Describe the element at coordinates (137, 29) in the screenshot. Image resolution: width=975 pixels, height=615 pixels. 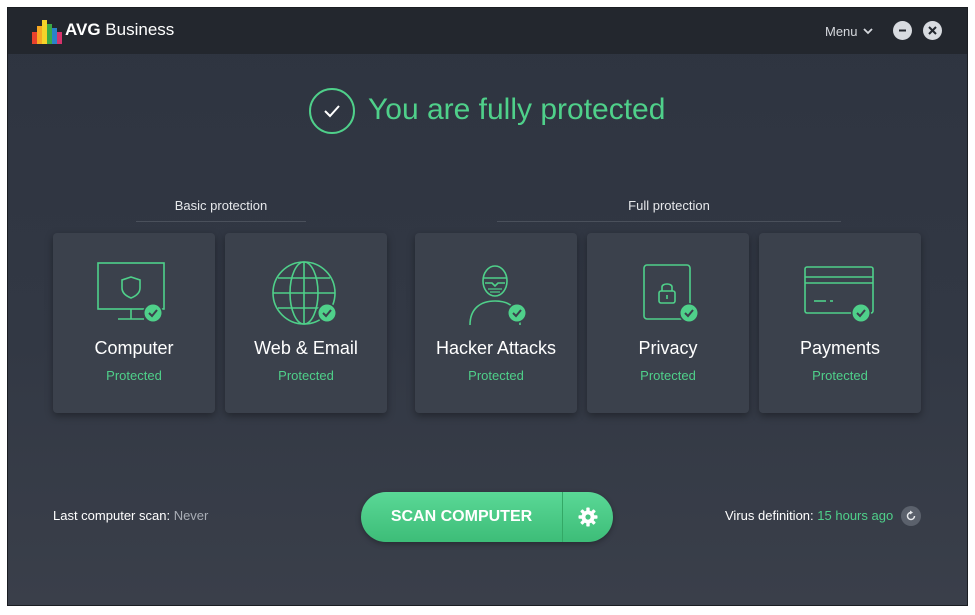
I see `brand-rest: Business` at that location.